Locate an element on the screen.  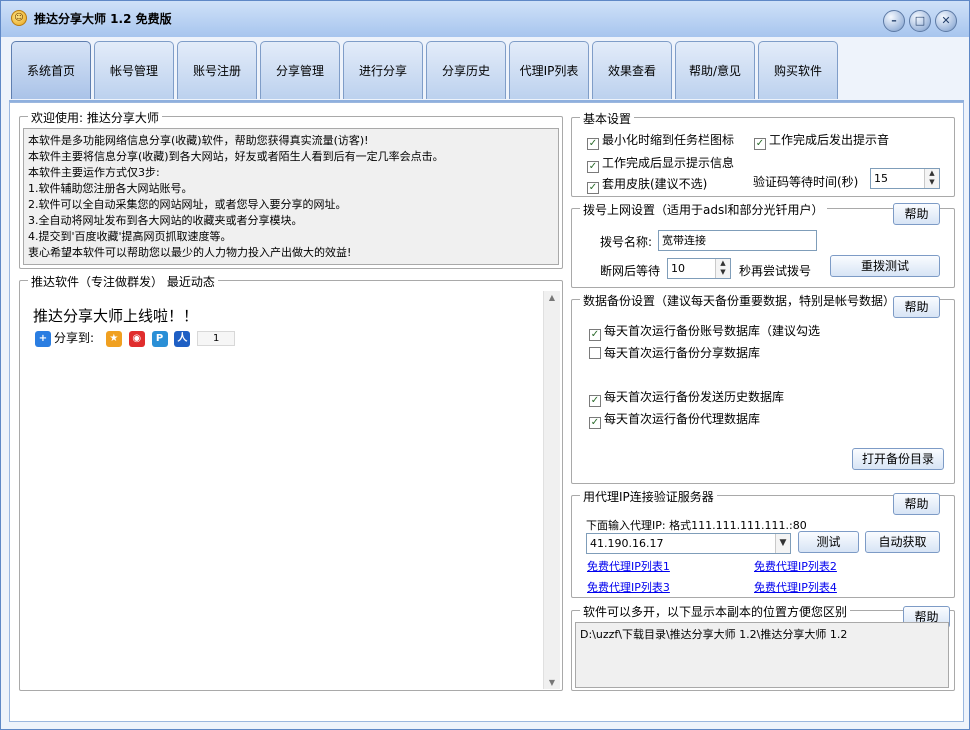
welcome-title: 欢迎使用: 推达分享大师 is located at coordinates (95, 117).